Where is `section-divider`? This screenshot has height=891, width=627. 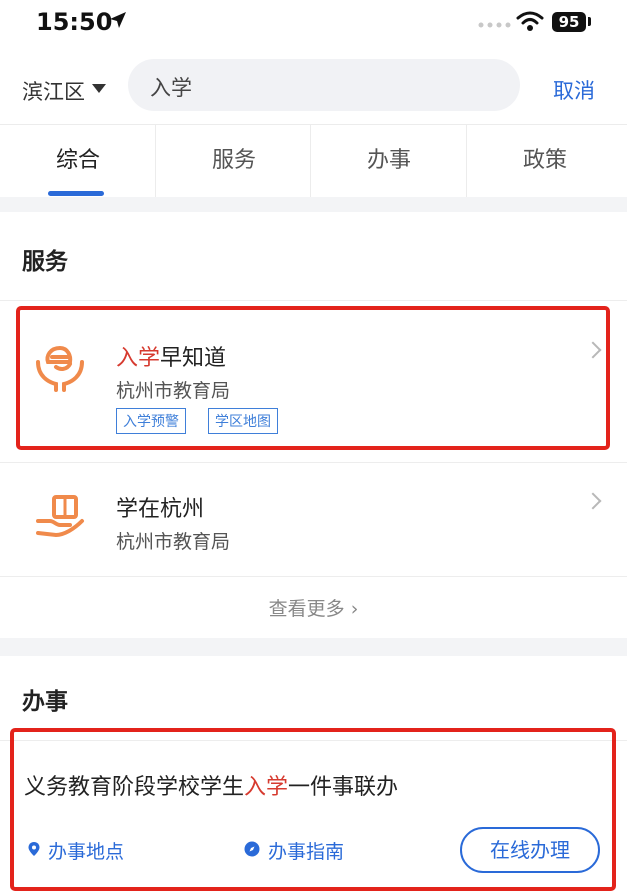 section-divider is located at coordinates (313, 300).